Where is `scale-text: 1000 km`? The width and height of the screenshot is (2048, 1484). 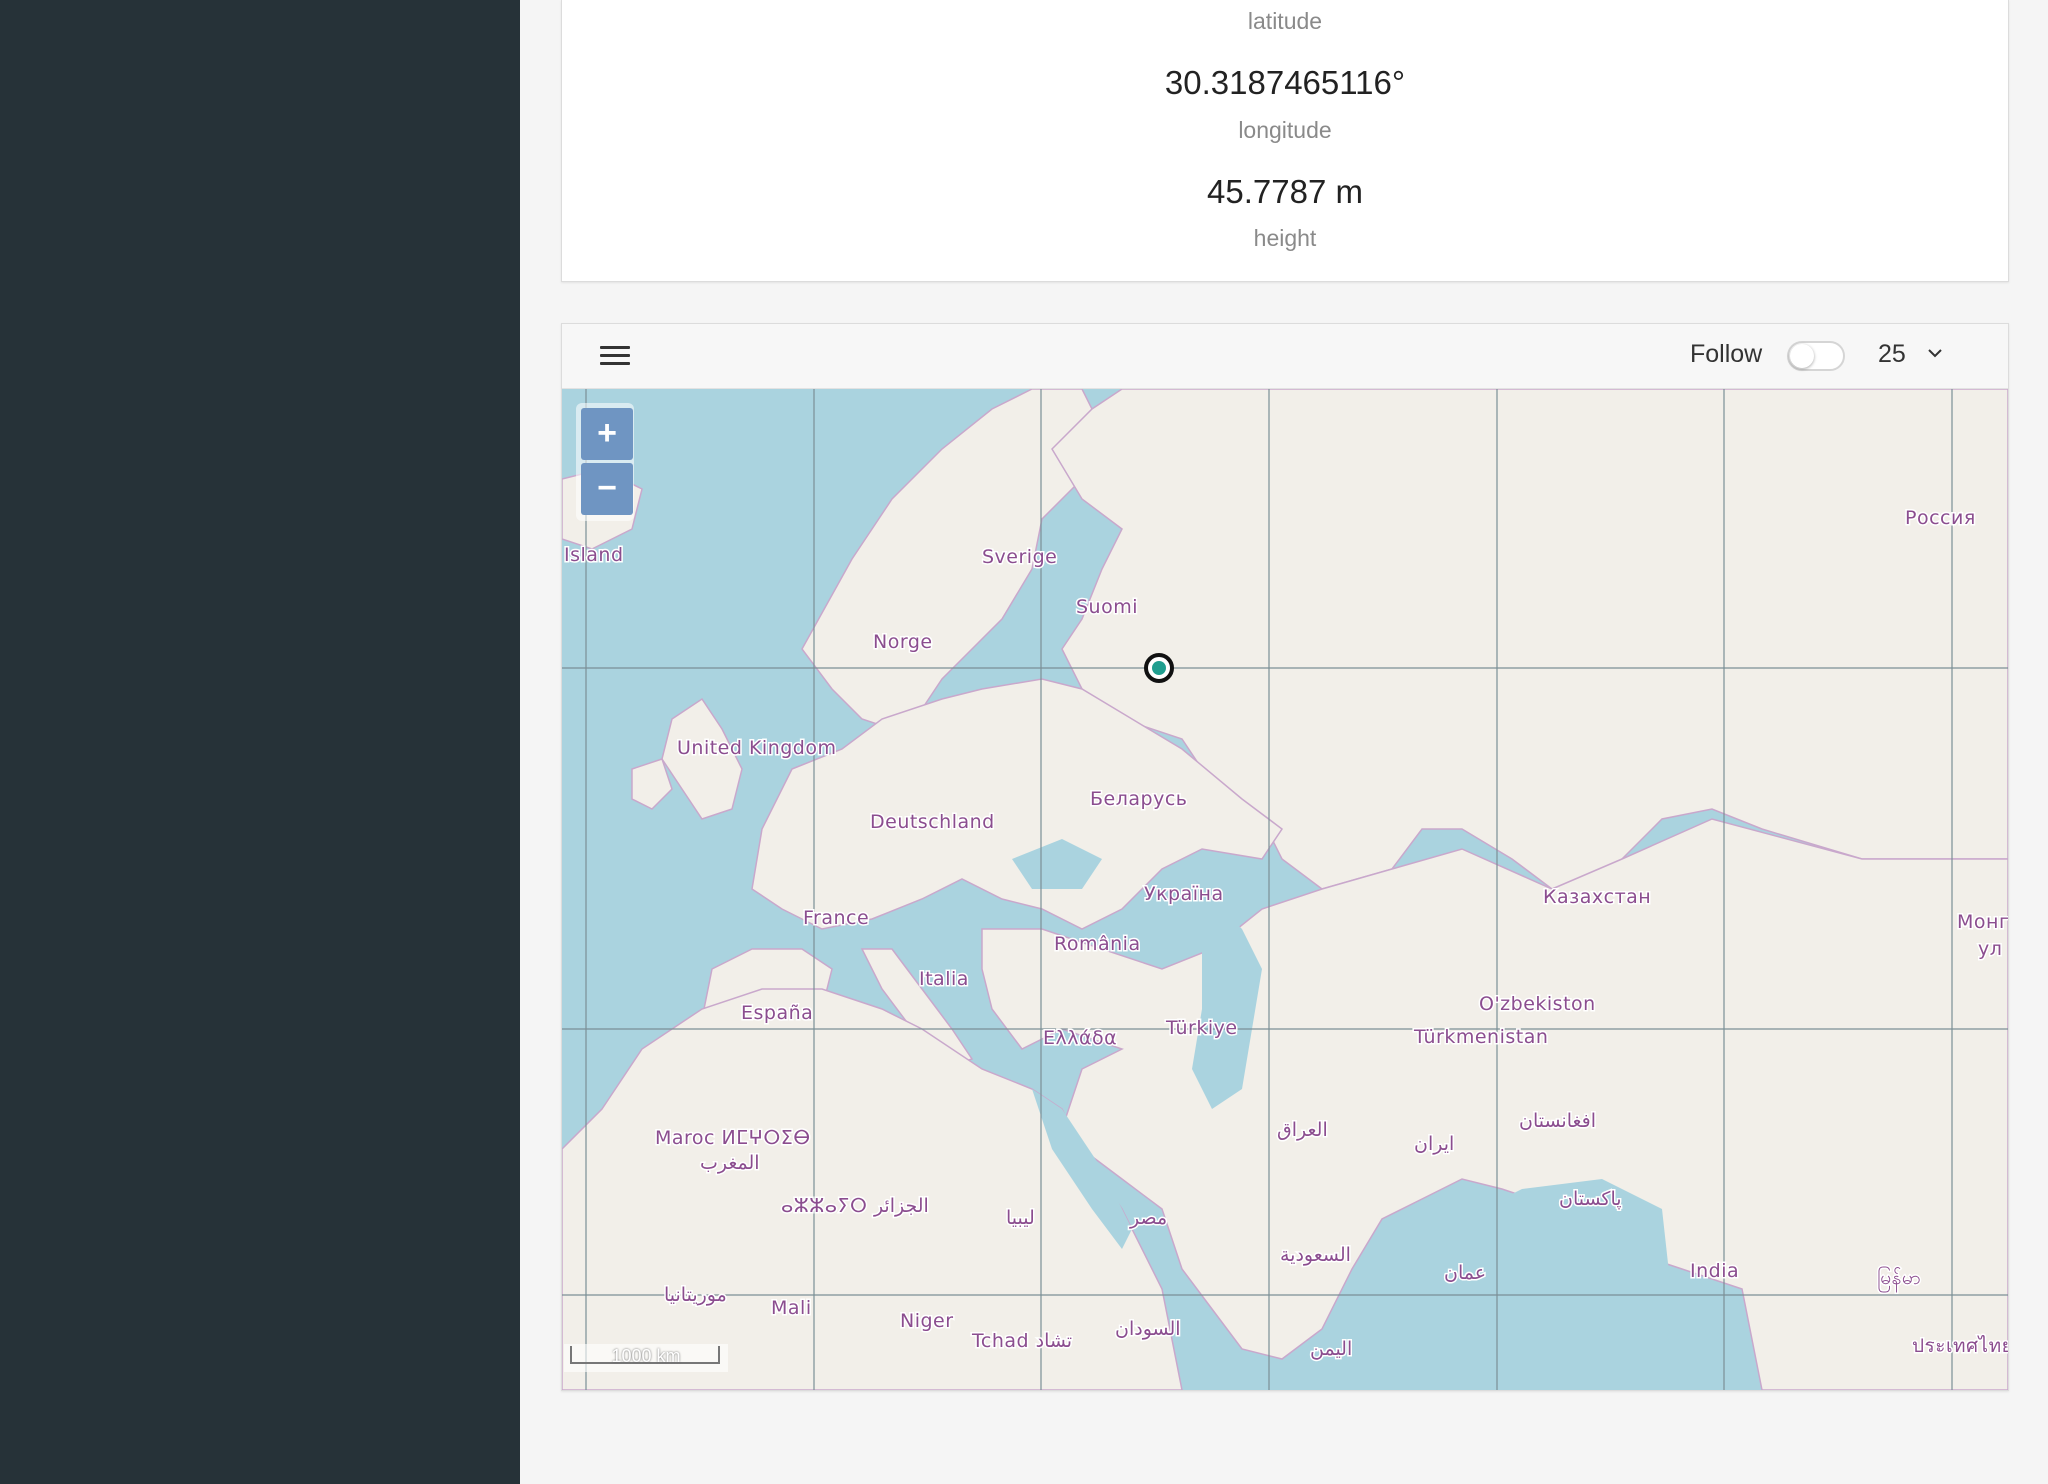
scale-text: 1000 km is located at coordinates (646, 1356).